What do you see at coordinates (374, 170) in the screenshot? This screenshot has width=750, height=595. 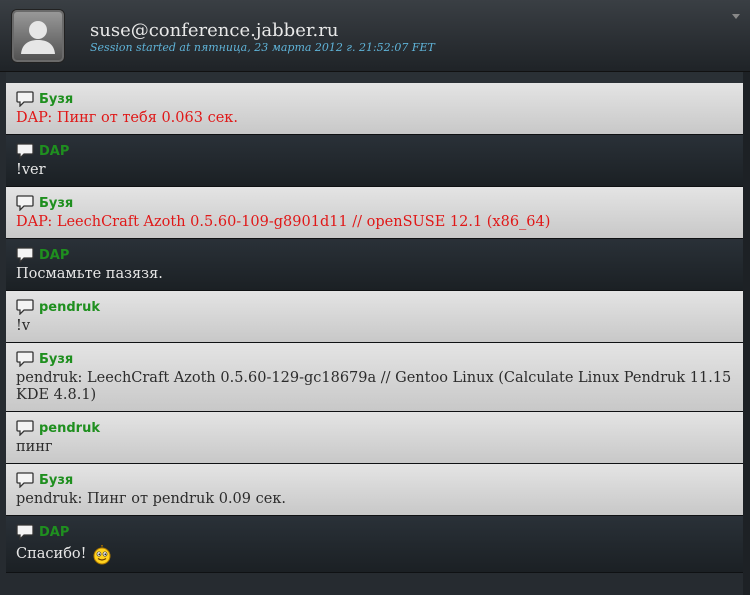 I see `message-text: !ver` at bounding box center [374, 170].